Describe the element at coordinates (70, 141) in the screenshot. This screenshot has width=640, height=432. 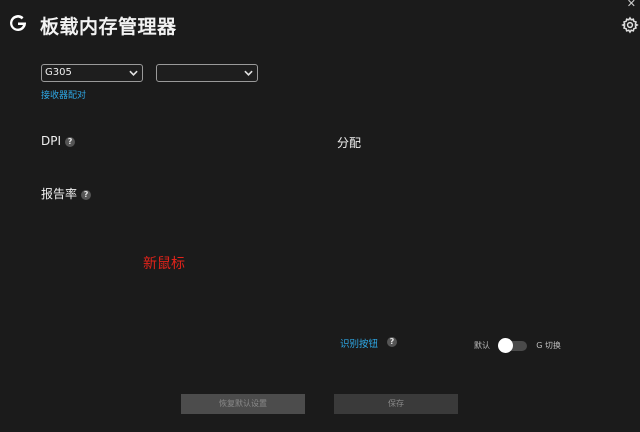
I see `dpi-help-icon: ?` at that location.